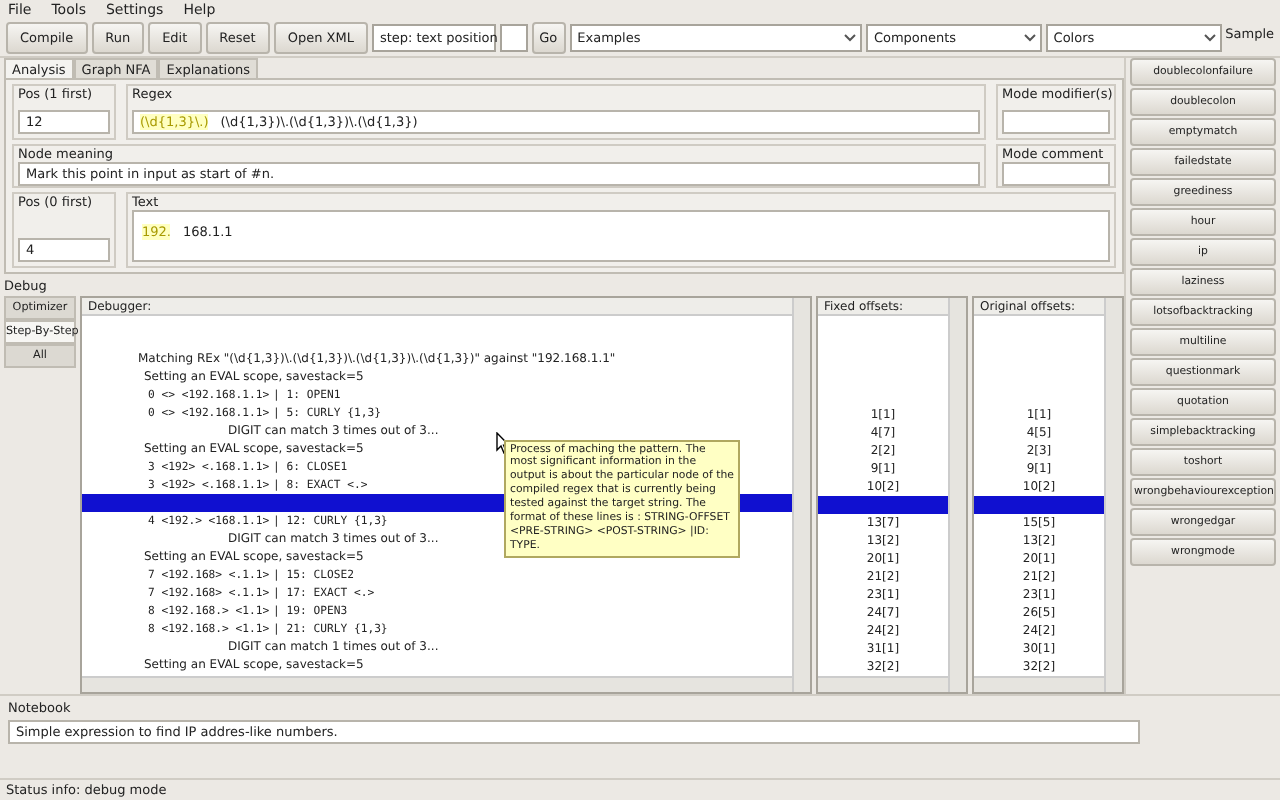 The width and height of the screenshot is (1280, 800). I want to click on modifier-field, so click(1056, 121).